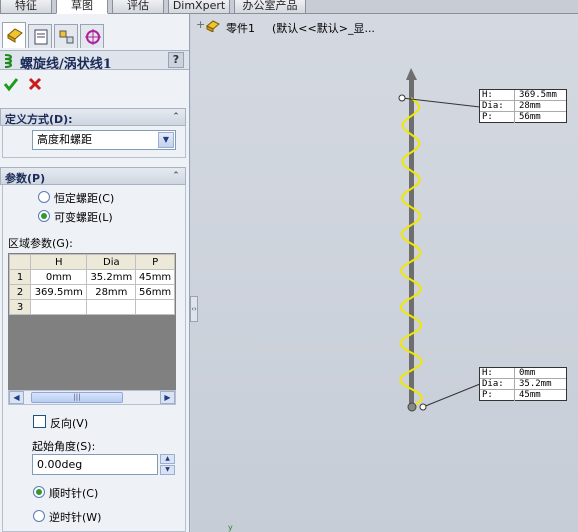 The image size is (578, 532). Describe the element at coordinates (451, 395) in the screenshot. I see `bottom-leader-line` at that location.